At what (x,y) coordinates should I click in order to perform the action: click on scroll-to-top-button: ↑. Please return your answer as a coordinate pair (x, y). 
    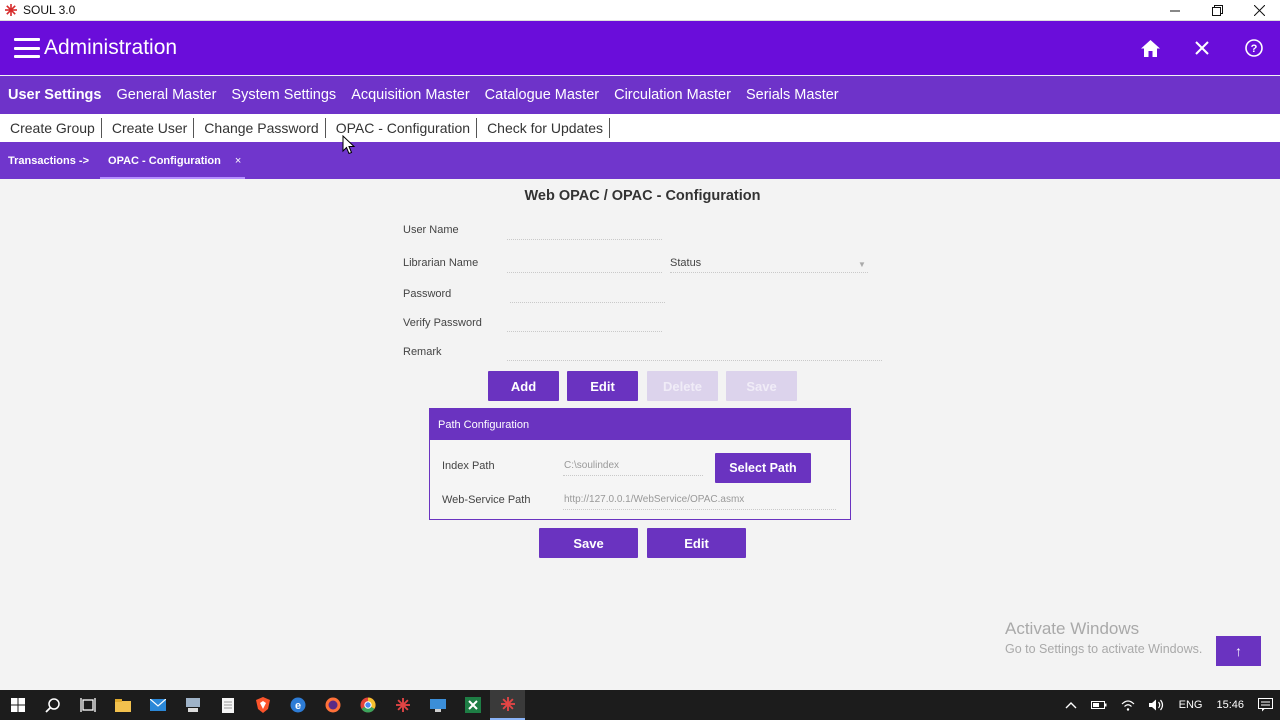
    Looking at the image, I should click on (1238, 651).